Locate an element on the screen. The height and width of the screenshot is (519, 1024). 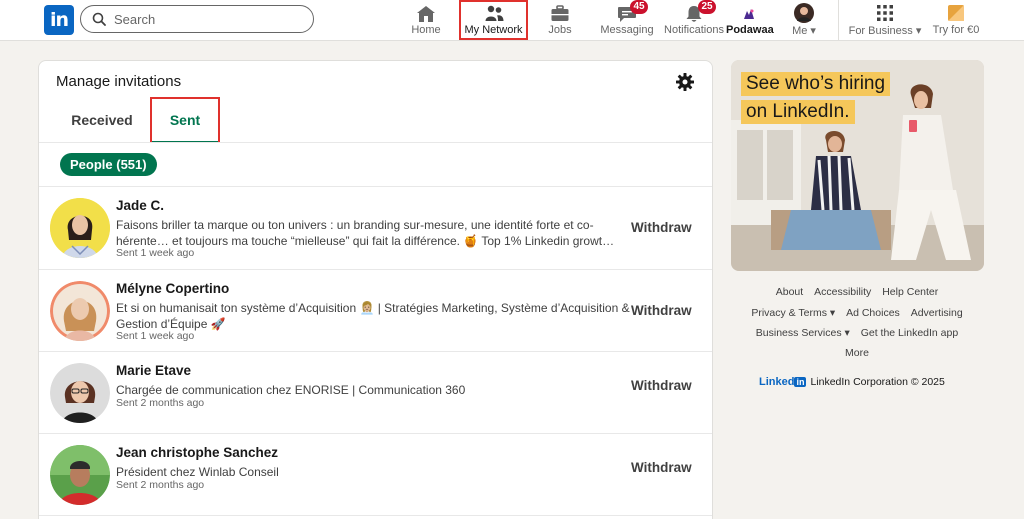
card-title: Manage invitations is located at coordinates (119, 81).